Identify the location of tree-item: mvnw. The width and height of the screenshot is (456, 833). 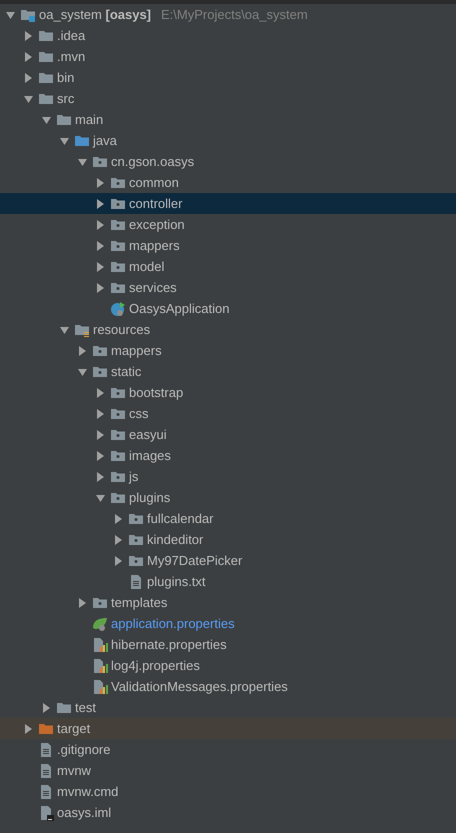
(228, 770).